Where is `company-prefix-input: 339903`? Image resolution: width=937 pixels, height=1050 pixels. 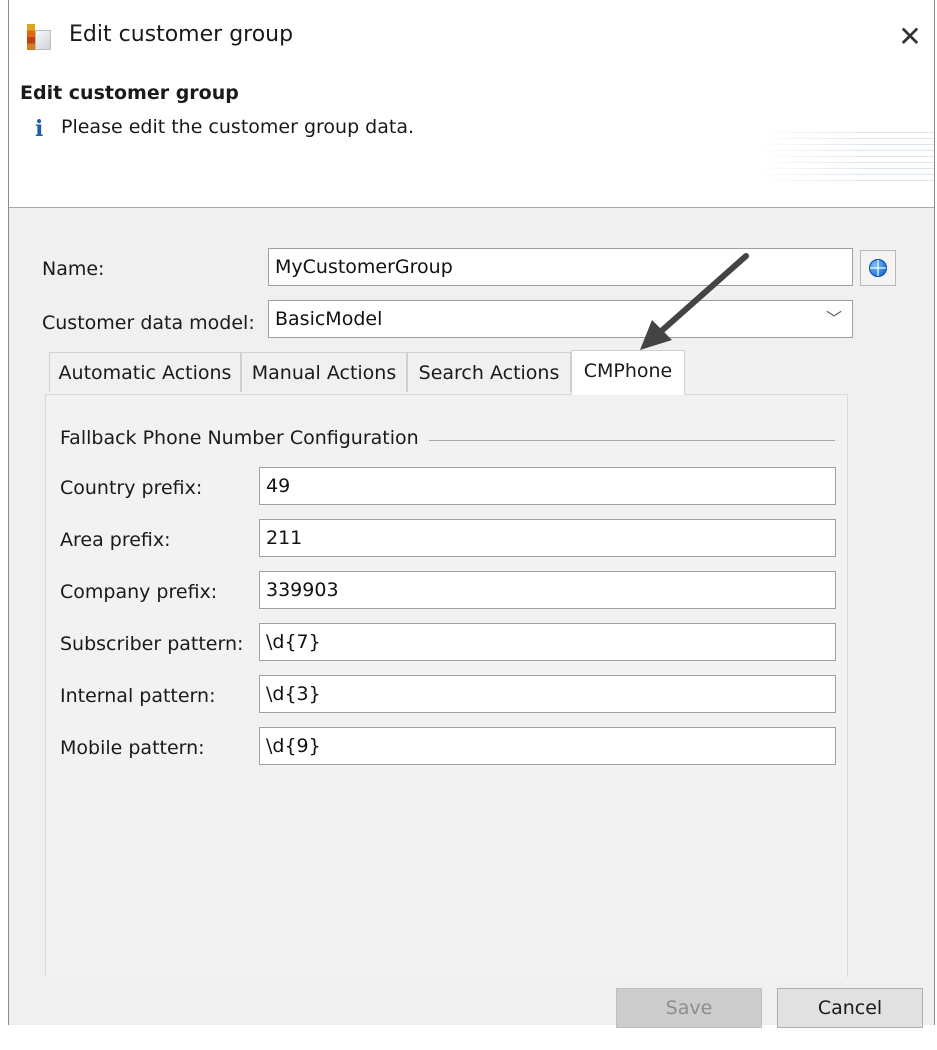 company-prefix-input: 339903 is located at coordinates (547, 590).